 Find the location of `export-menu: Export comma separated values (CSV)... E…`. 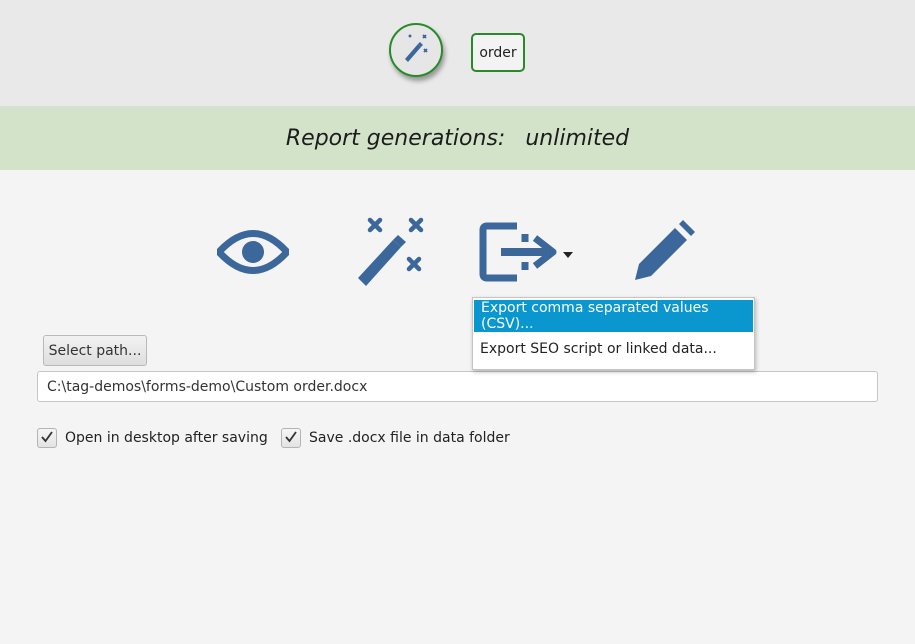

export-menu: Export comma separated values (CSV)... E… is located at coordinates (613, 333).